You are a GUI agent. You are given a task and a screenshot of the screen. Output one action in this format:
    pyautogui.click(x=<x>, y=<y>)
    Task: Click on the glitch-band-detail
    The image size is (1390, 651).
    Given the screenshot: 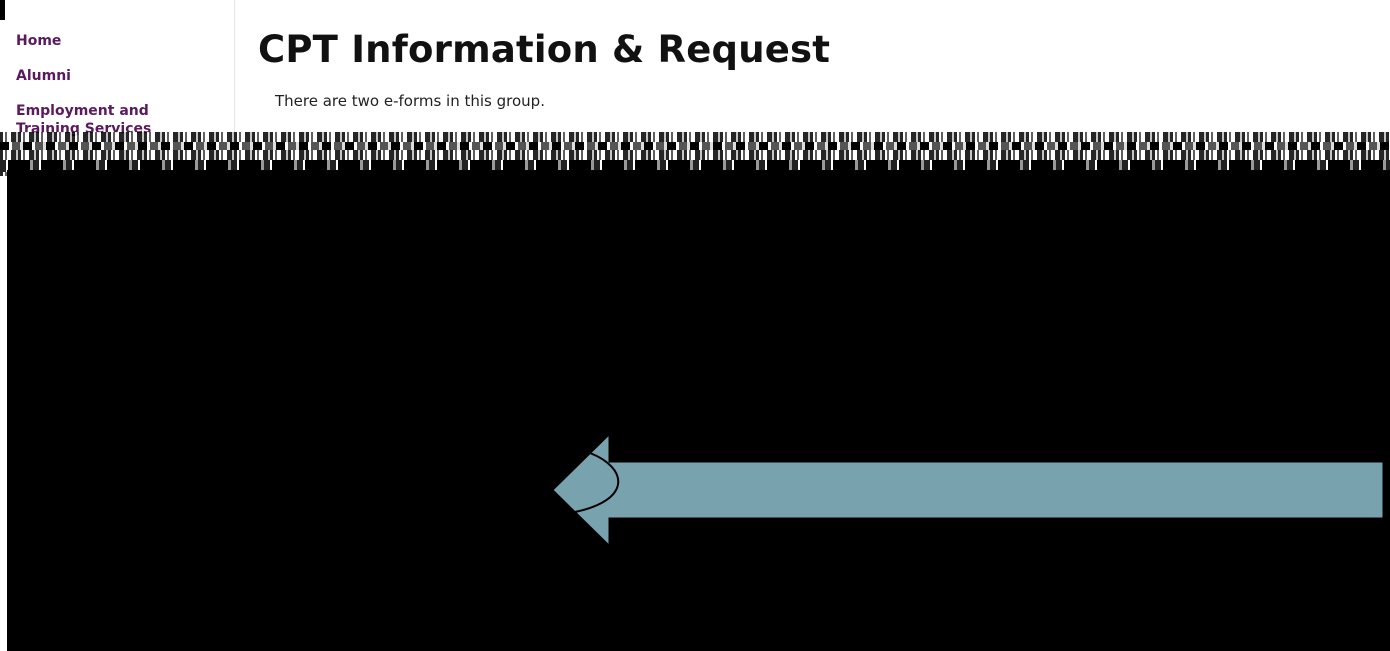 What is the action you would take?
    pyautogui.click(x=695, y=146)
    